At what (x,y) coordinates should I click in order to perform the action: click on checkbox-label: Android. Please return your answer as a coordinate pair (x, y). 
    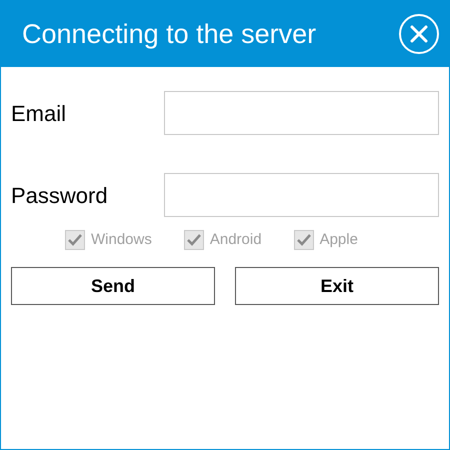
    Looking at the image, I should click on (236, 240).